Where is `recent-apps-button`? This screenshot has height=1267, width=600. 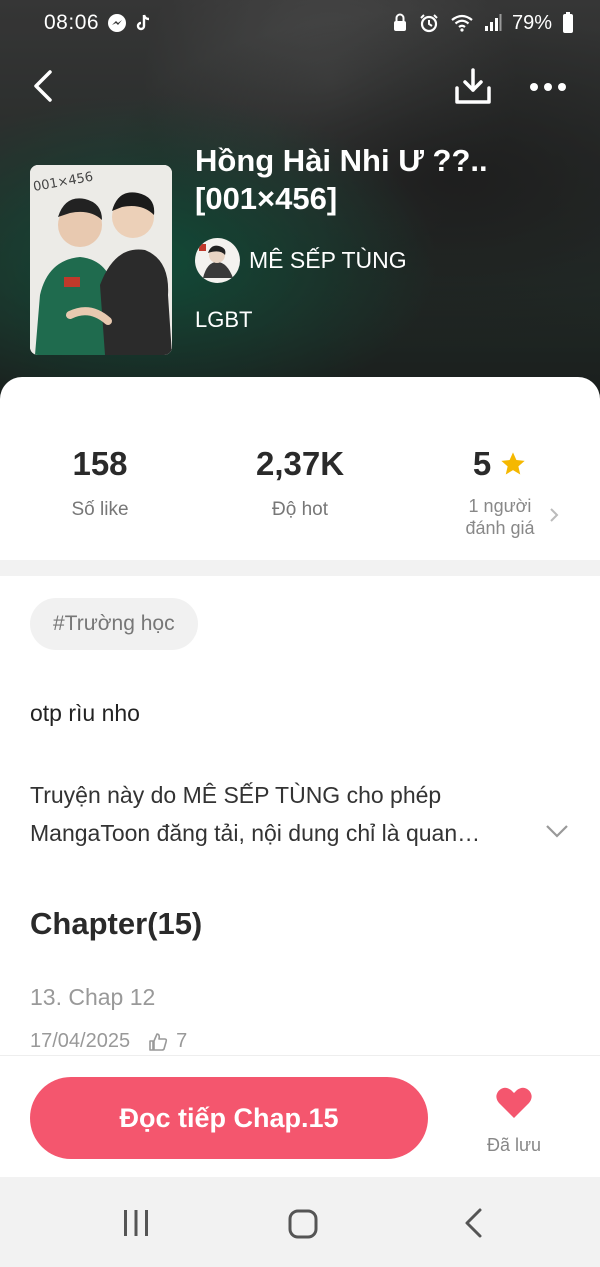
recent-apps-button is located at coordinates (136, 1225).